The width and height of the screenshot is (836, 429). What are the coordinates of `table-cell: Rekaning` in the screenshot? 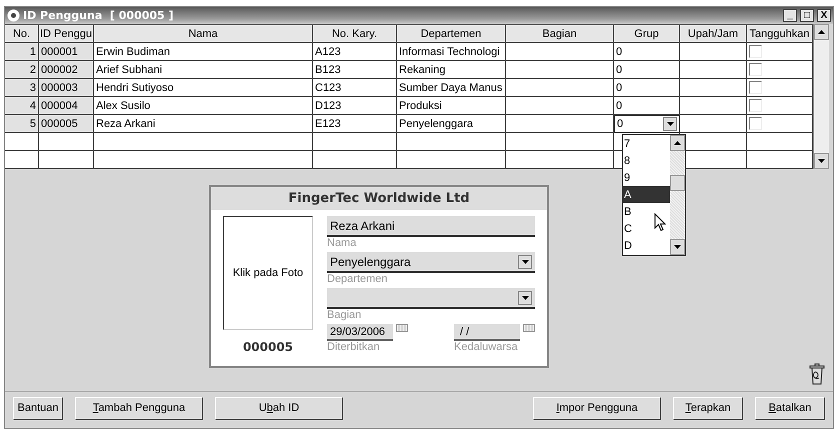 It's located at (451, 70).